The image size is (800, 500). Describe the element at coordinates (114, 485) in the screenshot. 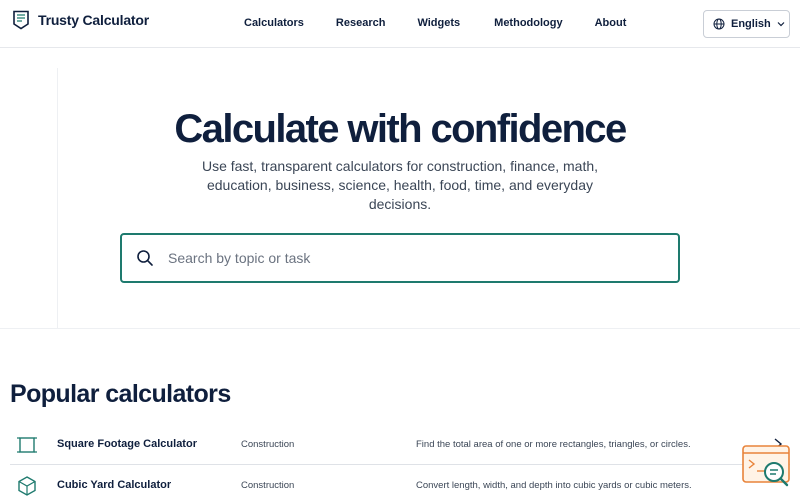

I see `calculator-name: Cubic Yard Calculator` at that location.